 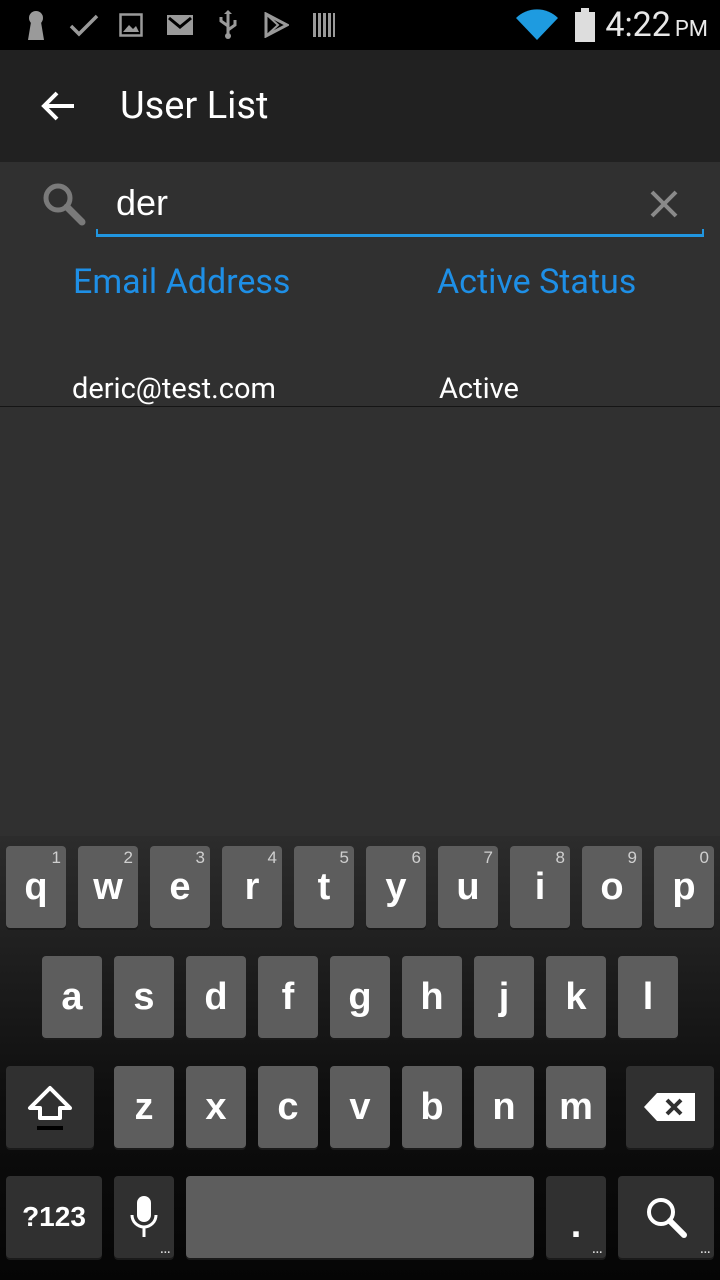 I want to click on status-cell: Active, so click(x=479, y=389).